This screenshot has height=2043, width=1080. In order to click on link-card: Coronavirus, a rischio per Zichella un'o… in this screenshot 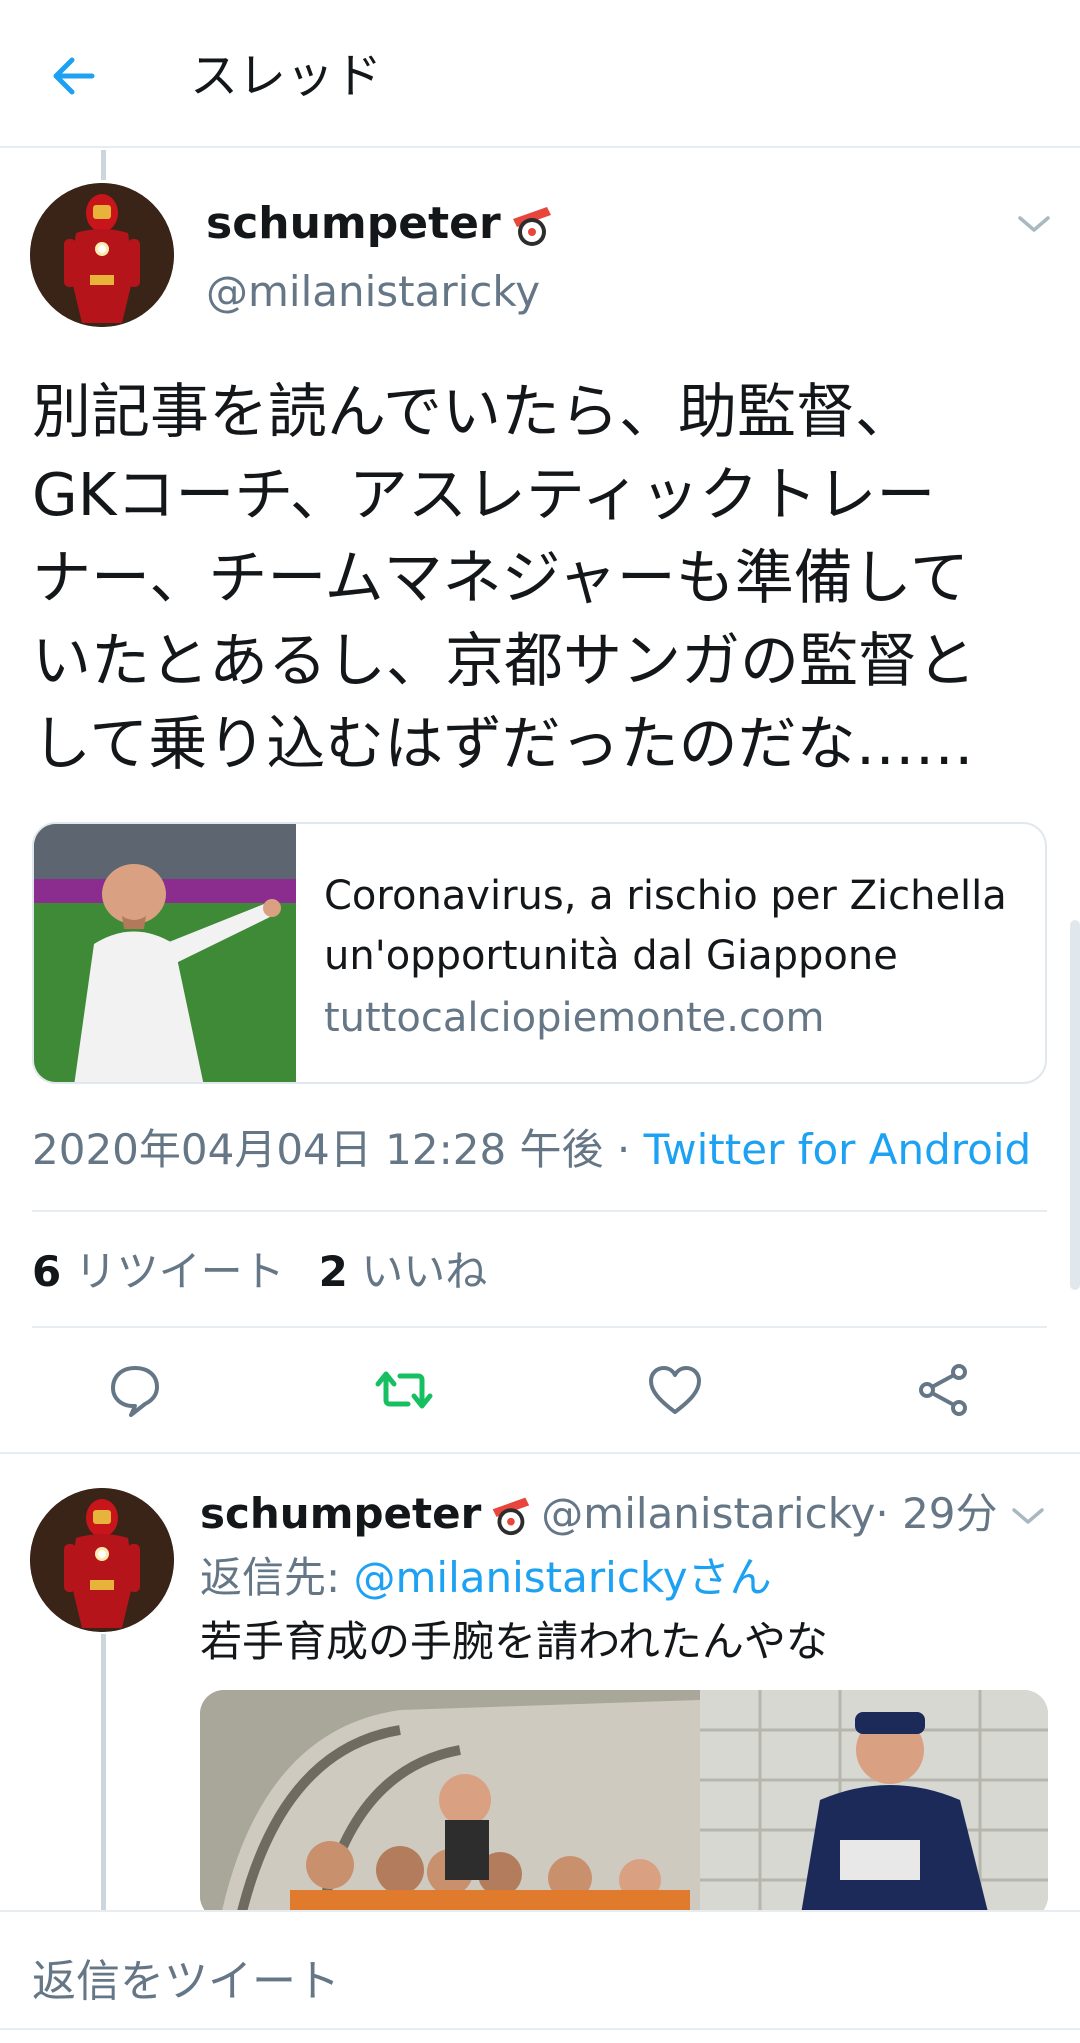, I will do `click(539, 953)`.